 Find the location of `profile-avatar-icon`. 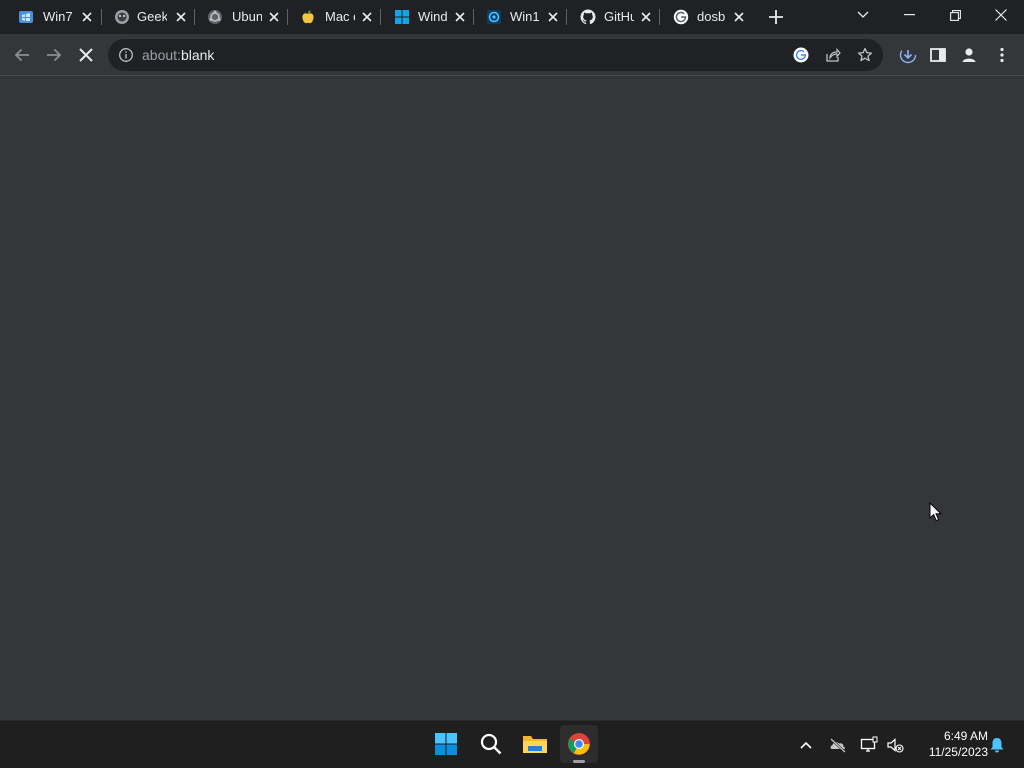

profile-avatar-icon is located at coordinates (969, 55).